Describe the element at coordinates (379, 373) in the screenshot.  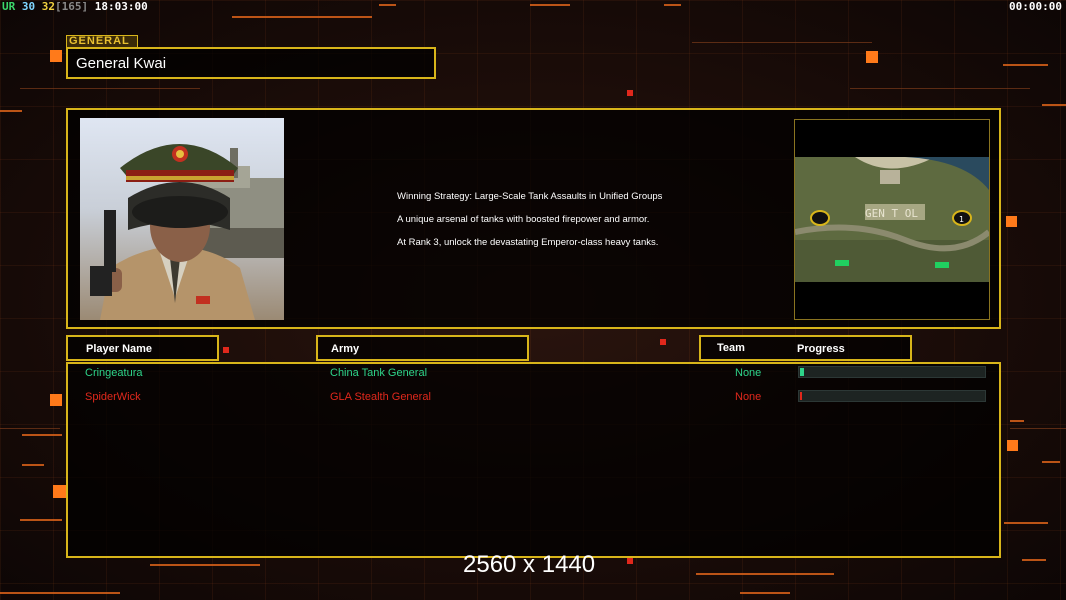
I see `player-army: China Tank General` at that location.